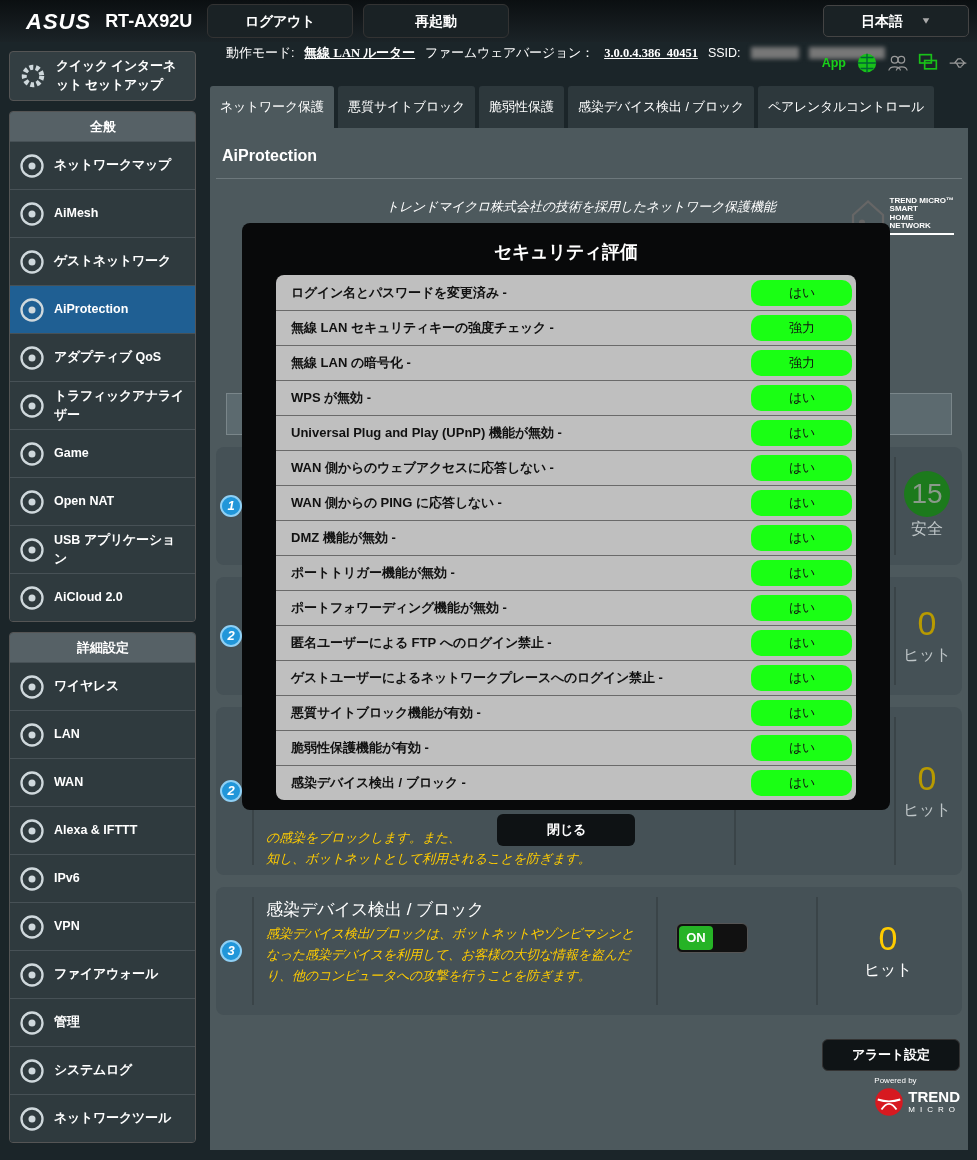 Image resolution: width=977 pixels, height=1160 pixels. I want to click on description-line: 知し、ボットネットとして利用されることを防ぎます。, so click(428, 859).